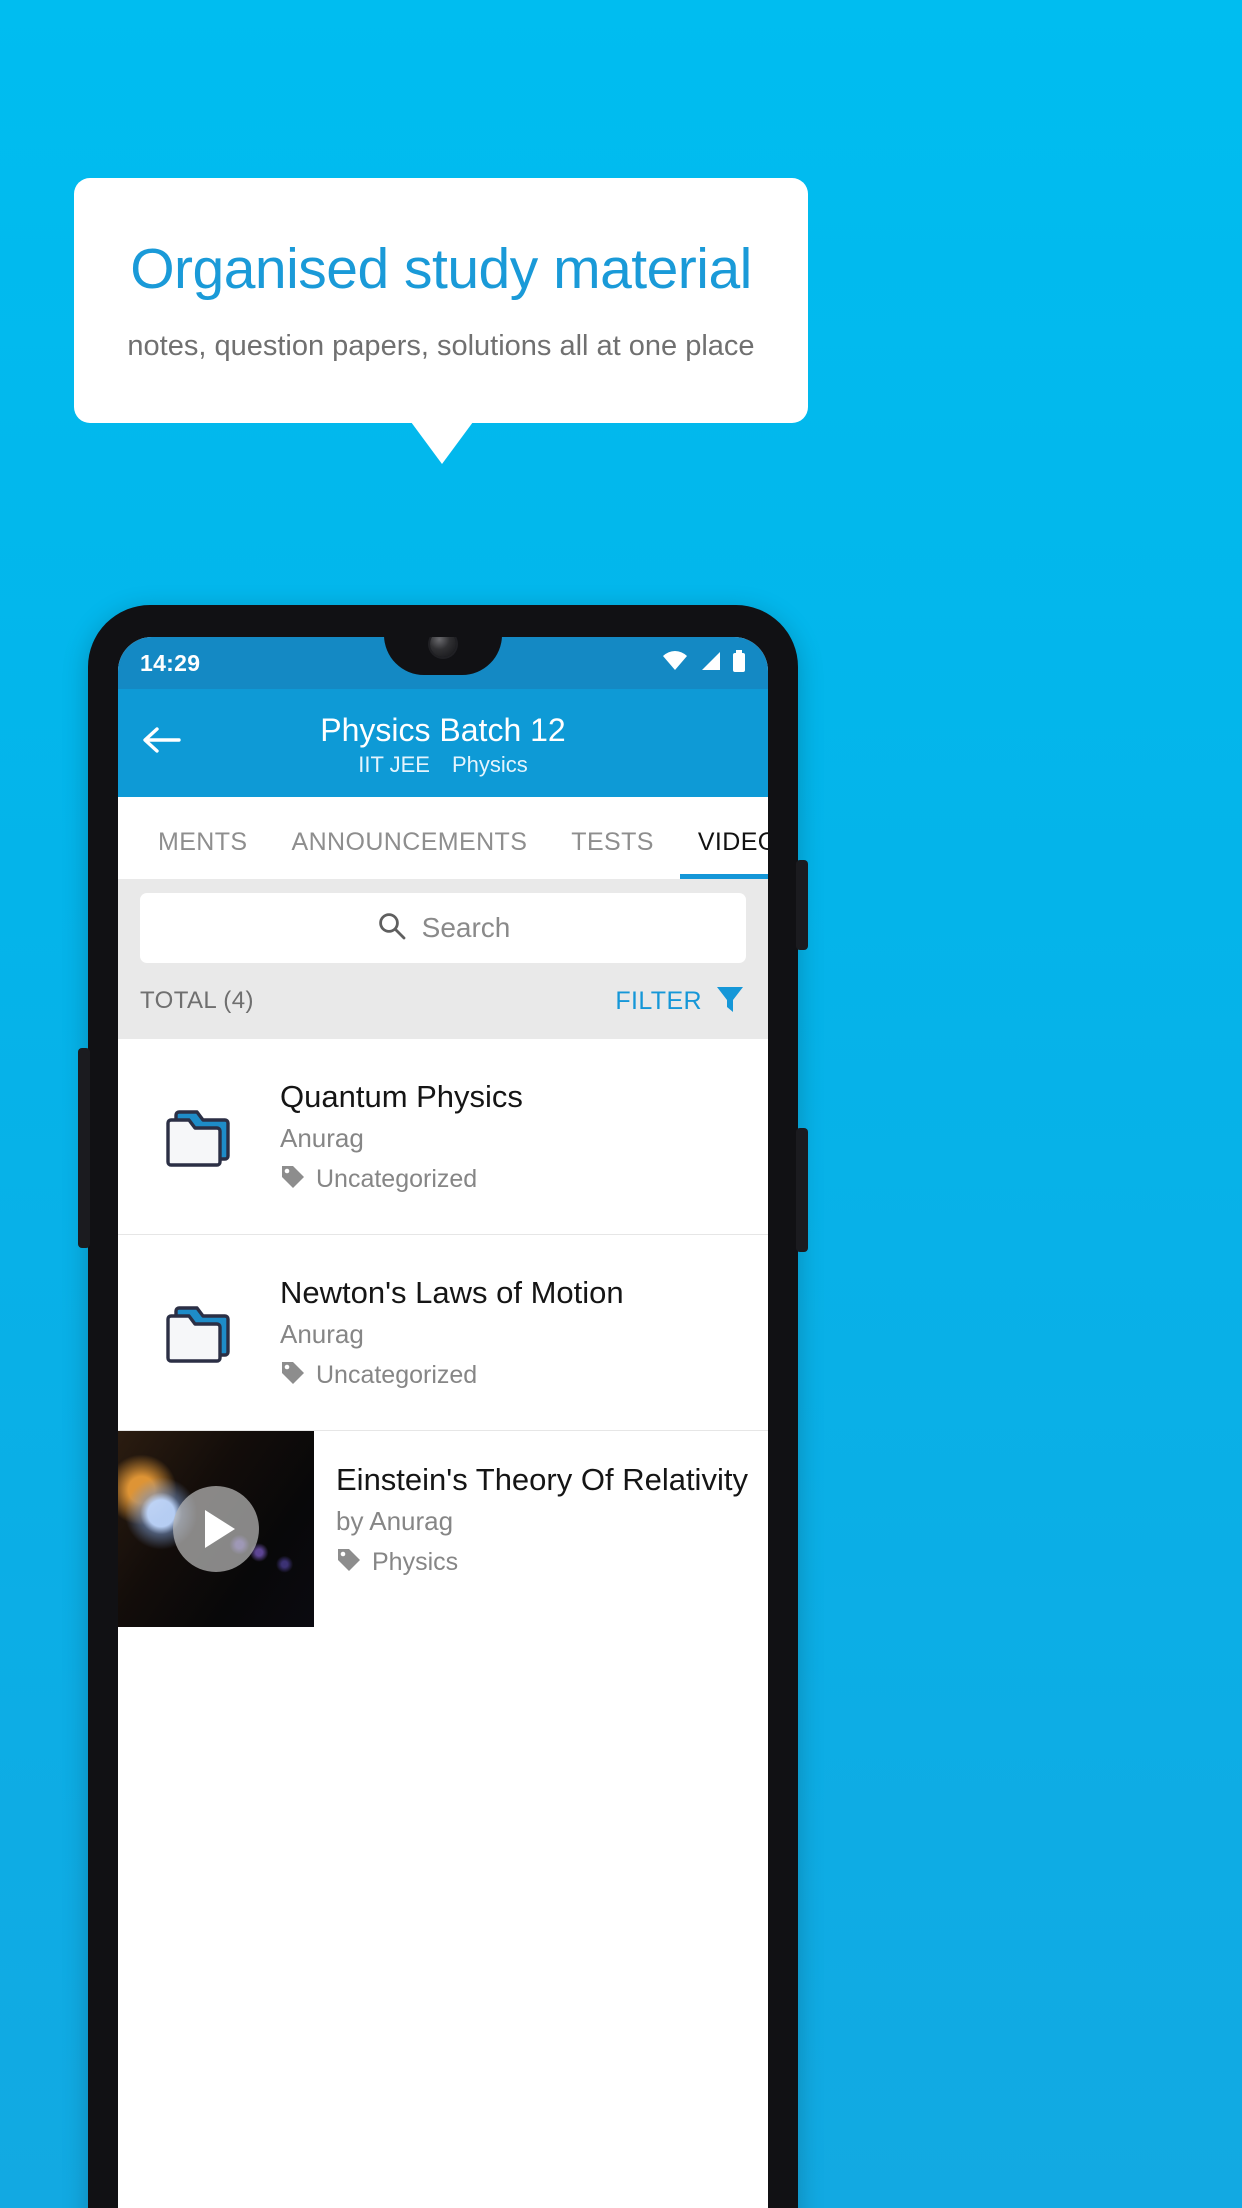  I want to click on total-count-label: TOTAL (4), so click(197, 1000).